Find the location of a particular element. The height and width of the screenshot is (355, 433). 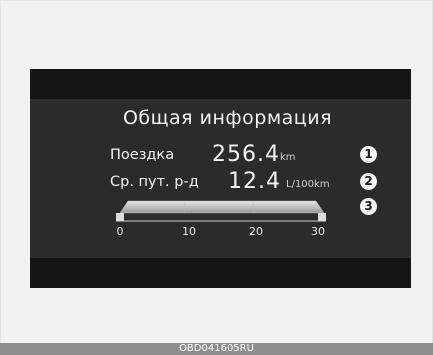

gauge-left-cap is located at coordinates (120, 217).